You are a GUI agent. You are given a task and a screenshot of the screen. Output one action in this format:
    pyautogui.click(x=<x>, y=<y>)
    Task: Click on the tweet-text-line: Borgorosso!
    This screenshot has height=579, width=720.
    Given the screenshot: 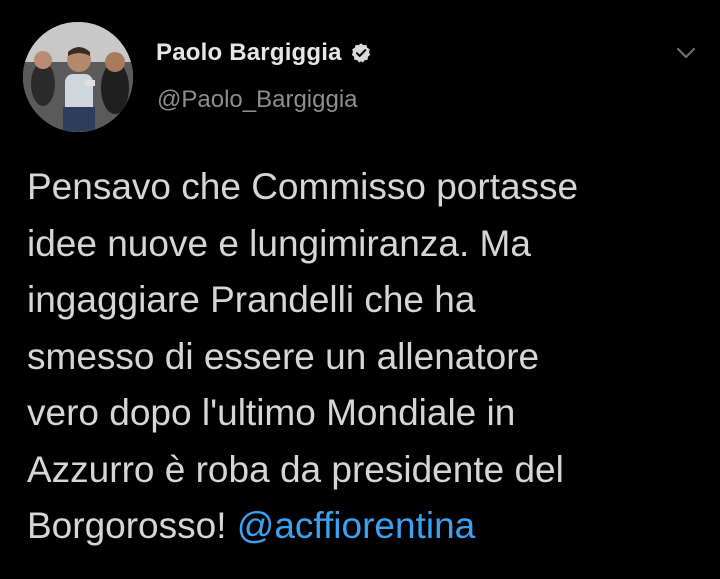 What is the action you would take?
    pyautogui.click(x=127, y=525)
    